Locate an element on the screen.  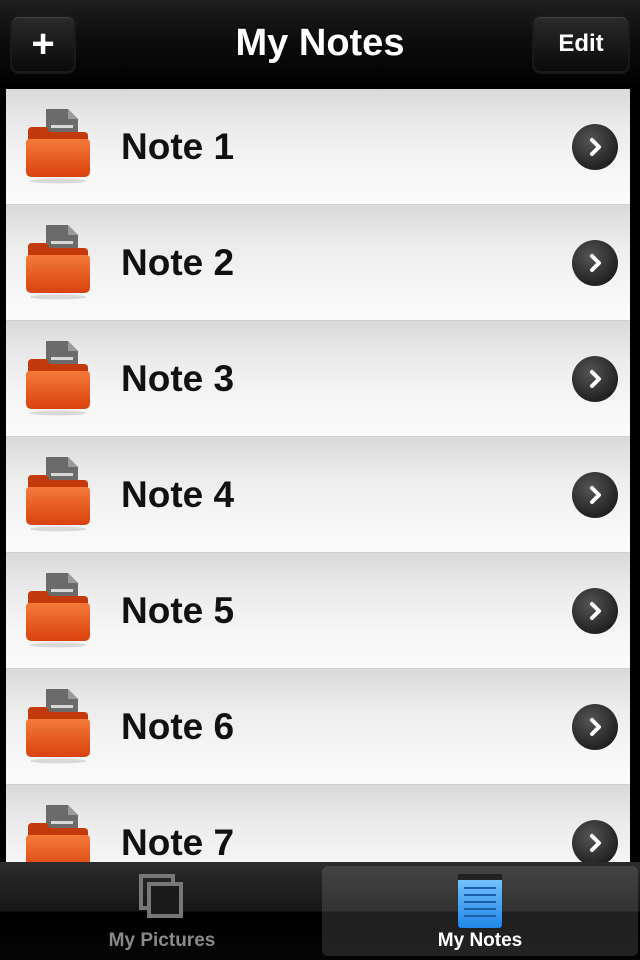
tab-my-pictures: My Pictures is located at coordinates (162, 911).